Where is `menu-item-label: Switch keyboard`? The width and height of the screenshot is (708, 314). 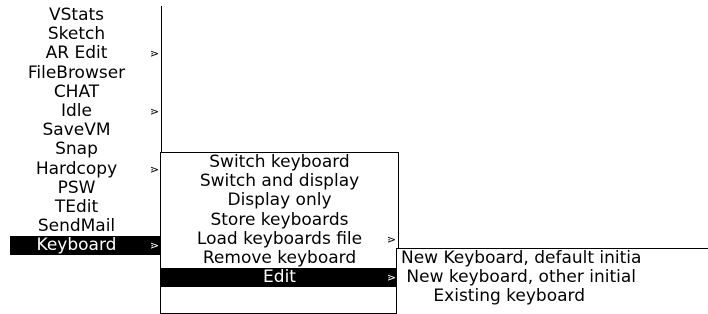
menu-item-label: Switch keyboard is located at coordinates (279, 162).